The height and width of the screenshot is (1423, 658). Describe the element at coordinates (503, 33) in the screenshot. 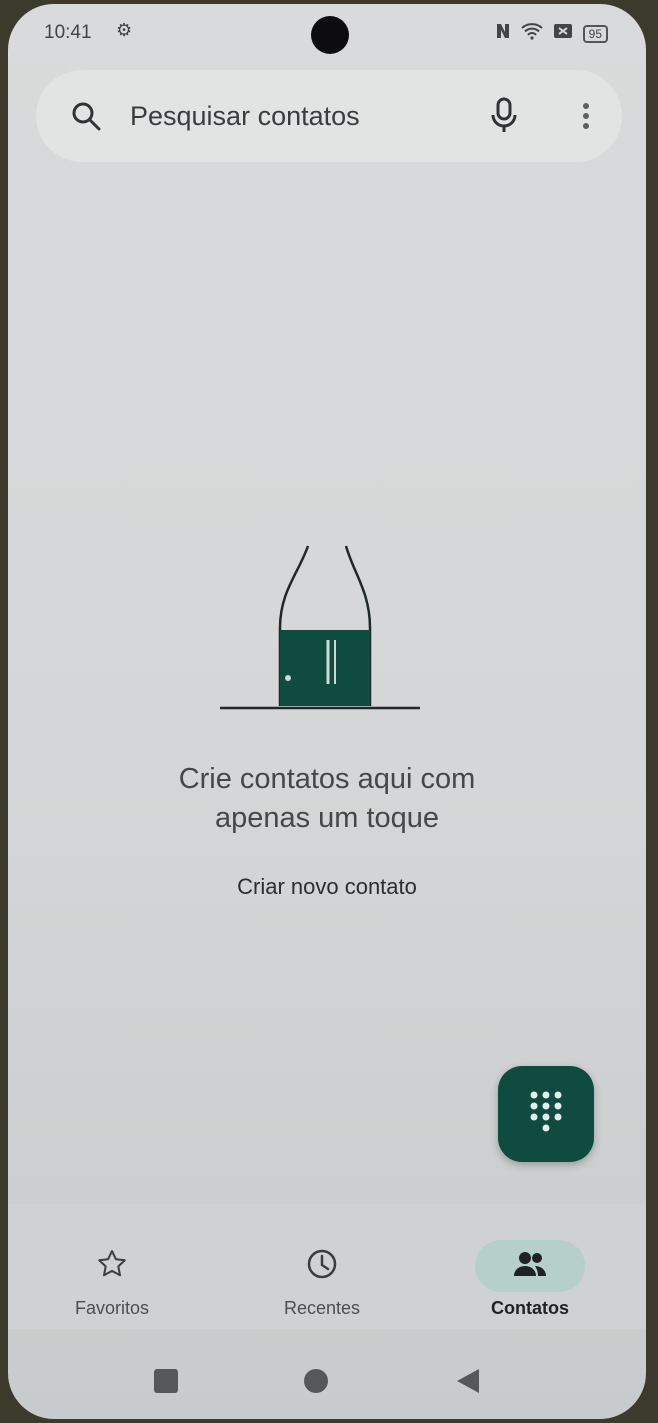

I see `nfc-icon` at that location.